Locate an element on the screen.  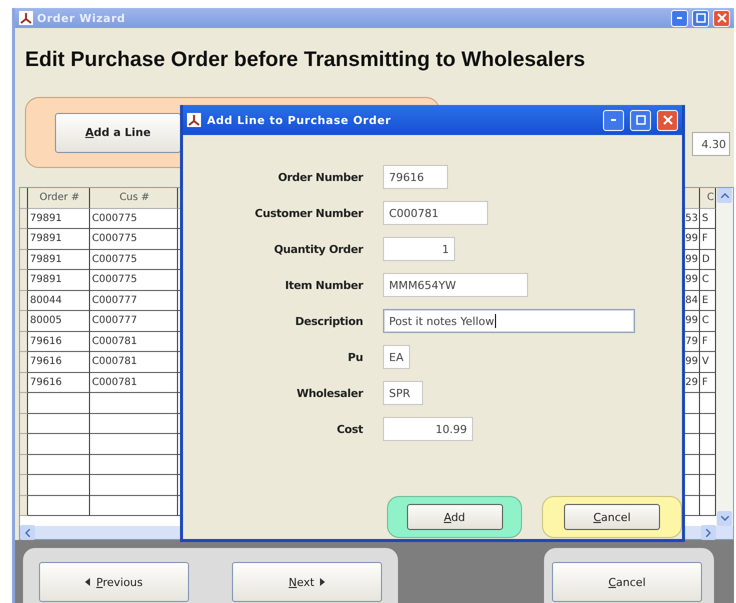
table-cell: D is located at coordinates (708, 260).